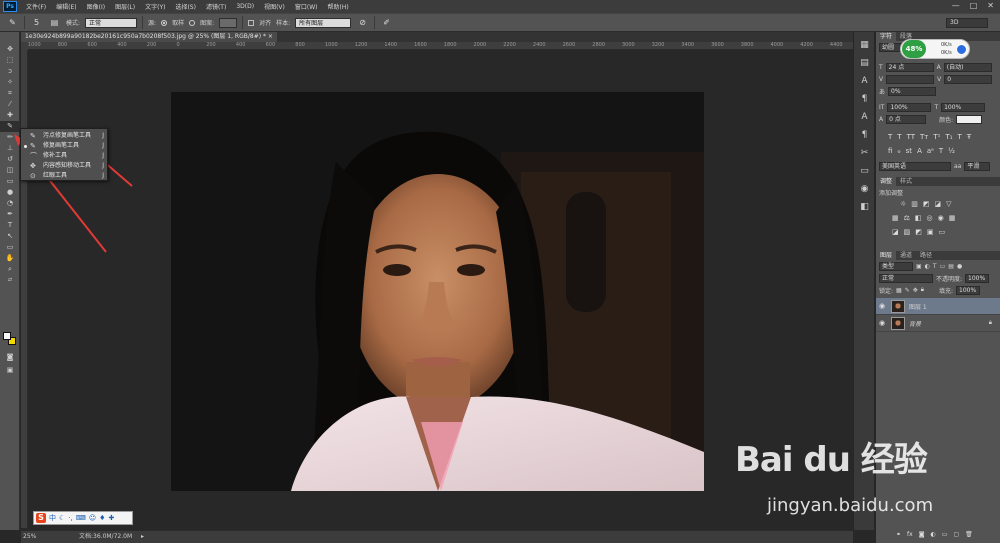 This screenshot has height=543, width=1000. What do you see at coordinates (926, 255) in the screenshot?
I see `tab-paths: 路径` at bounding box center [926, 255].